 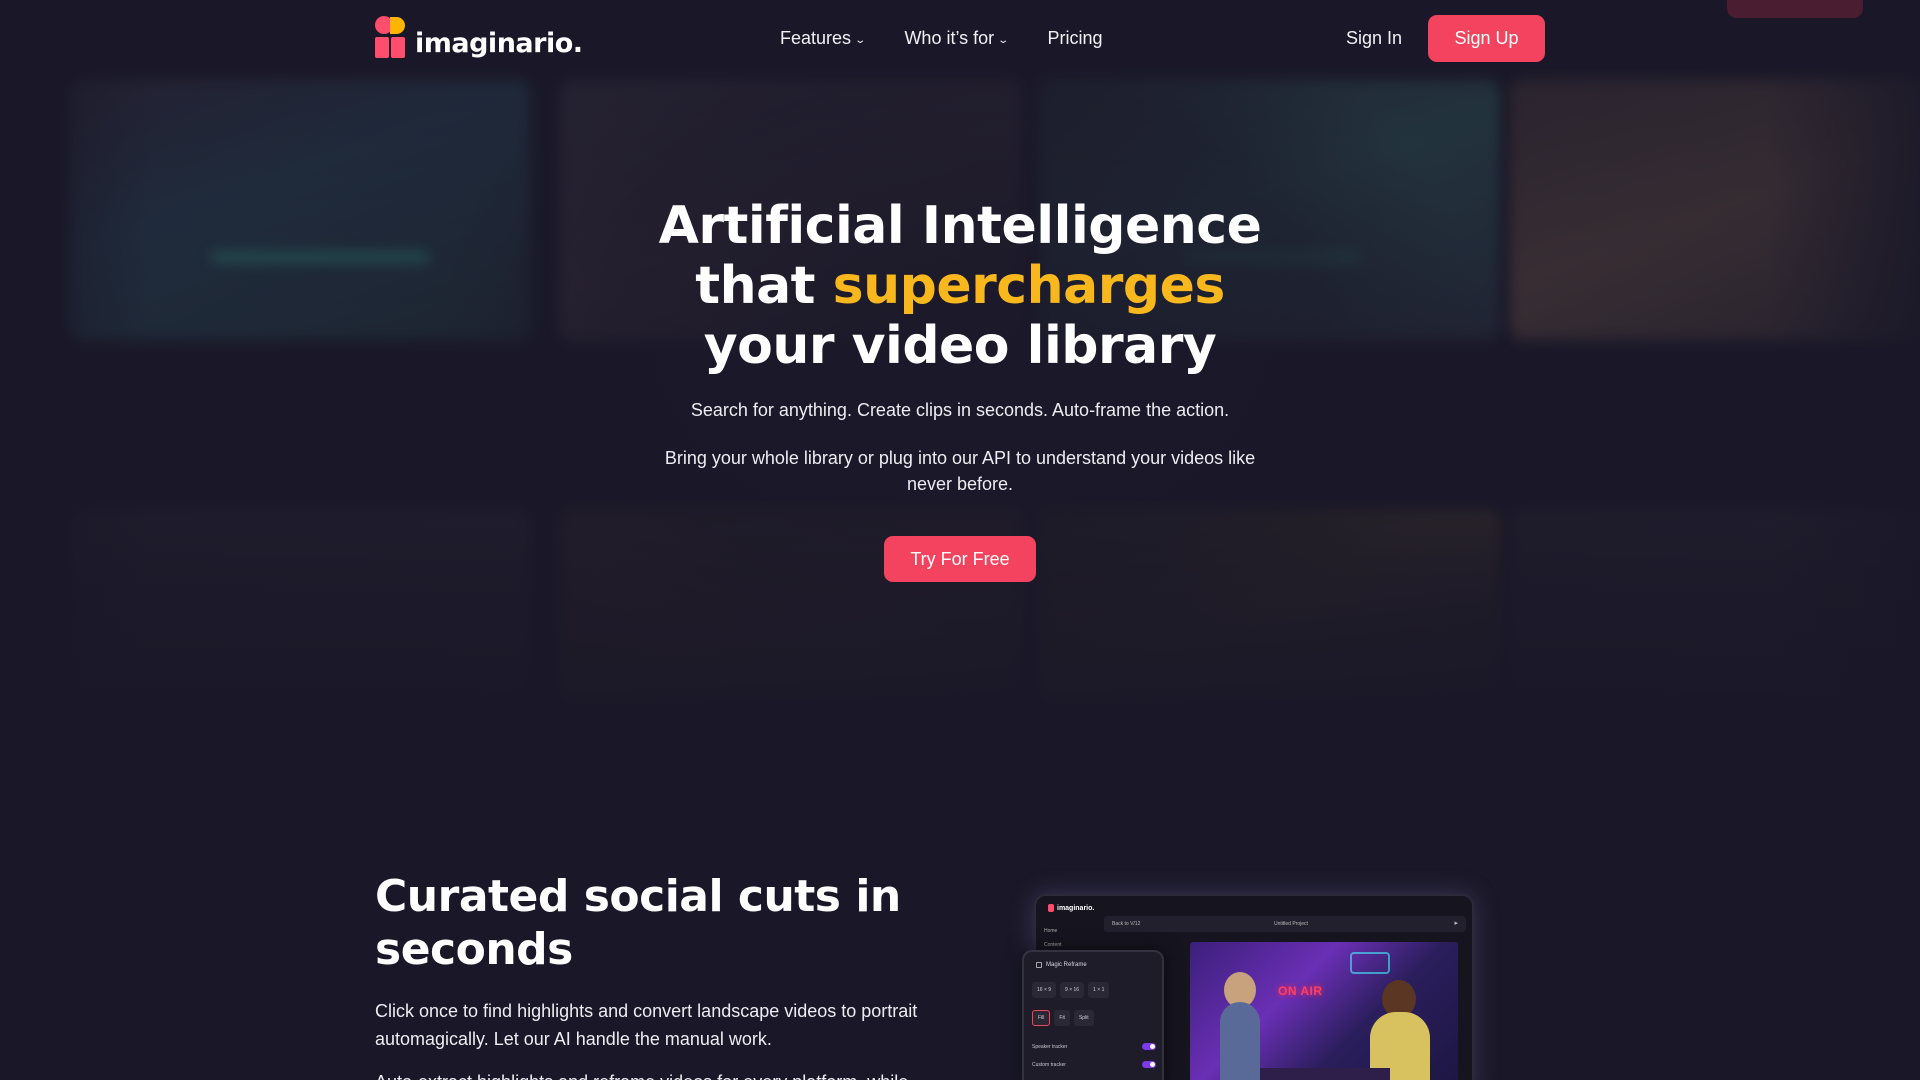 What do you see at coordinates (949, 38) in the screenshot?
I see `nav-item-label: Who it’s for` at bounding box center [949, 38].